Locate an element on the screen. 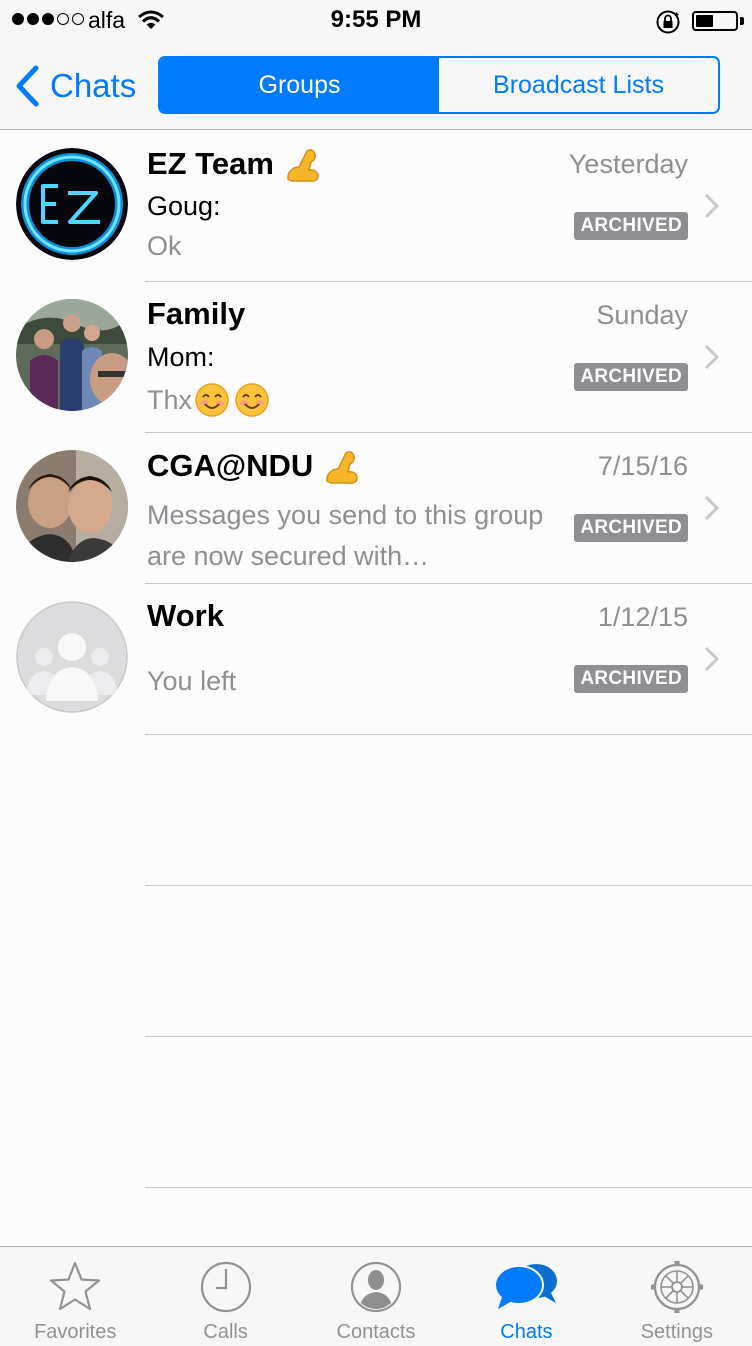 This screenshot has width=752, height=1346. tab-label: Favorites is located at coordinates (75, 1332).